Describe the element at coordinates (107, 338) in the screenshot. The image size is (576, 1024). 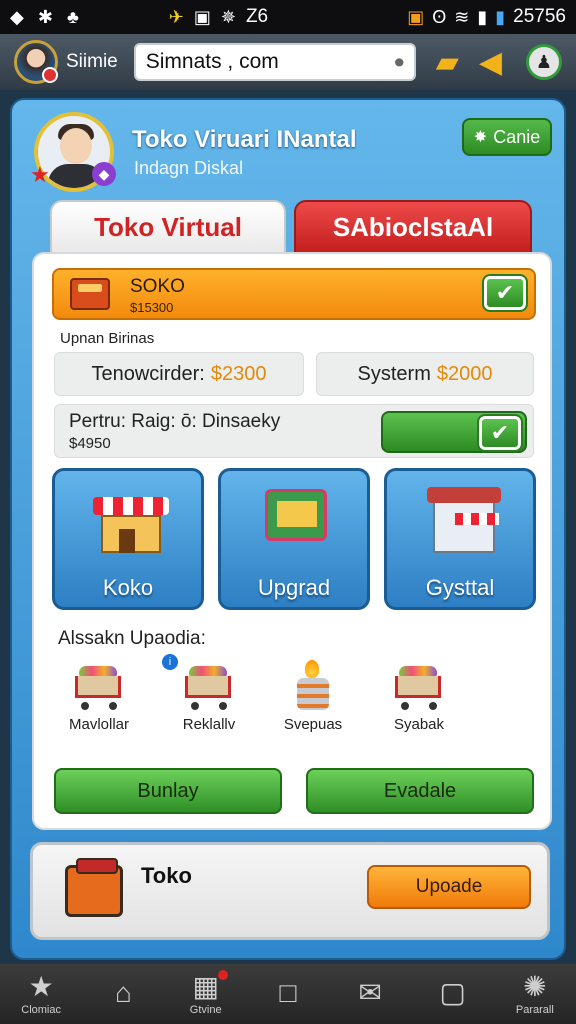
I see `section-label: Upnan Birinas` at that location.